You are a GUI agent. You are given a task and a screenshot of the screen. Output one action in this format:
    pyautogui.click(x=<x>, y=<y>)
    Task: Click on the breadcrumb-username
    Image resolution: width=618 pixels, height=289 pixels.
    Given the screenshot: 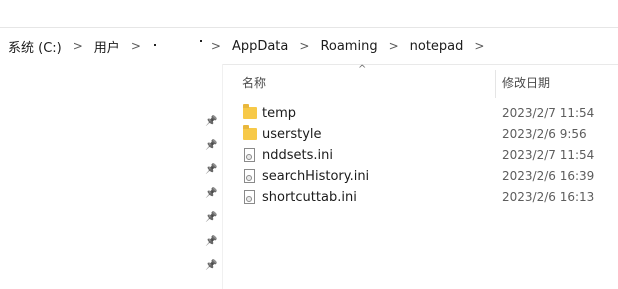 What is the action you would take?
    pyautogui.click(x=176, y=46)
    